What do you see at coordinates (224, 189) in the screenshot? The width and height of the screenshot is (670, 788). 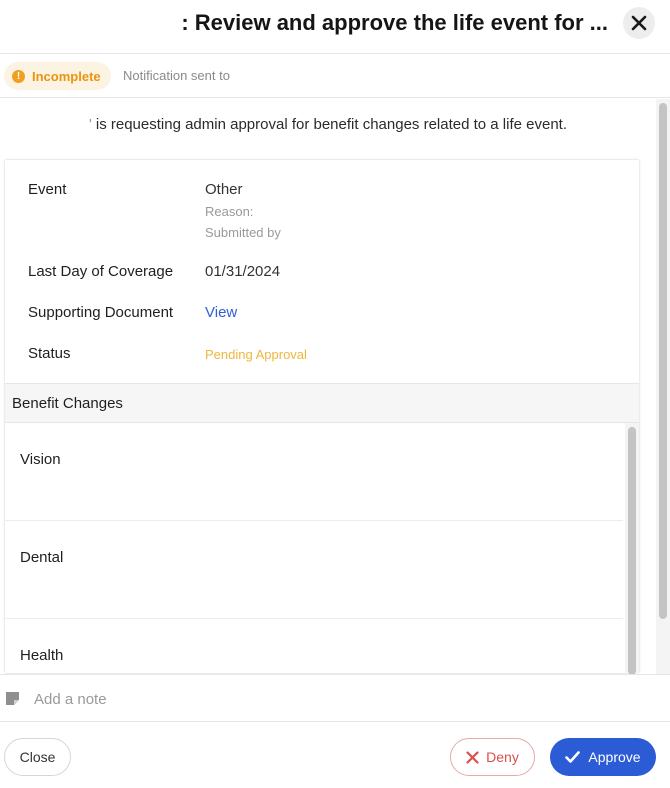 I see `event-value: Other` at bounding box center [224, 189].